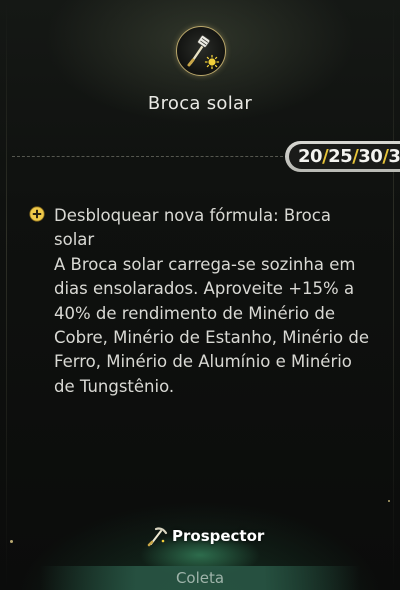 The image size is (400, 590). Describe the element at coordinates (370, 156) in the screenshot. I see `level-value: 30` at that location.